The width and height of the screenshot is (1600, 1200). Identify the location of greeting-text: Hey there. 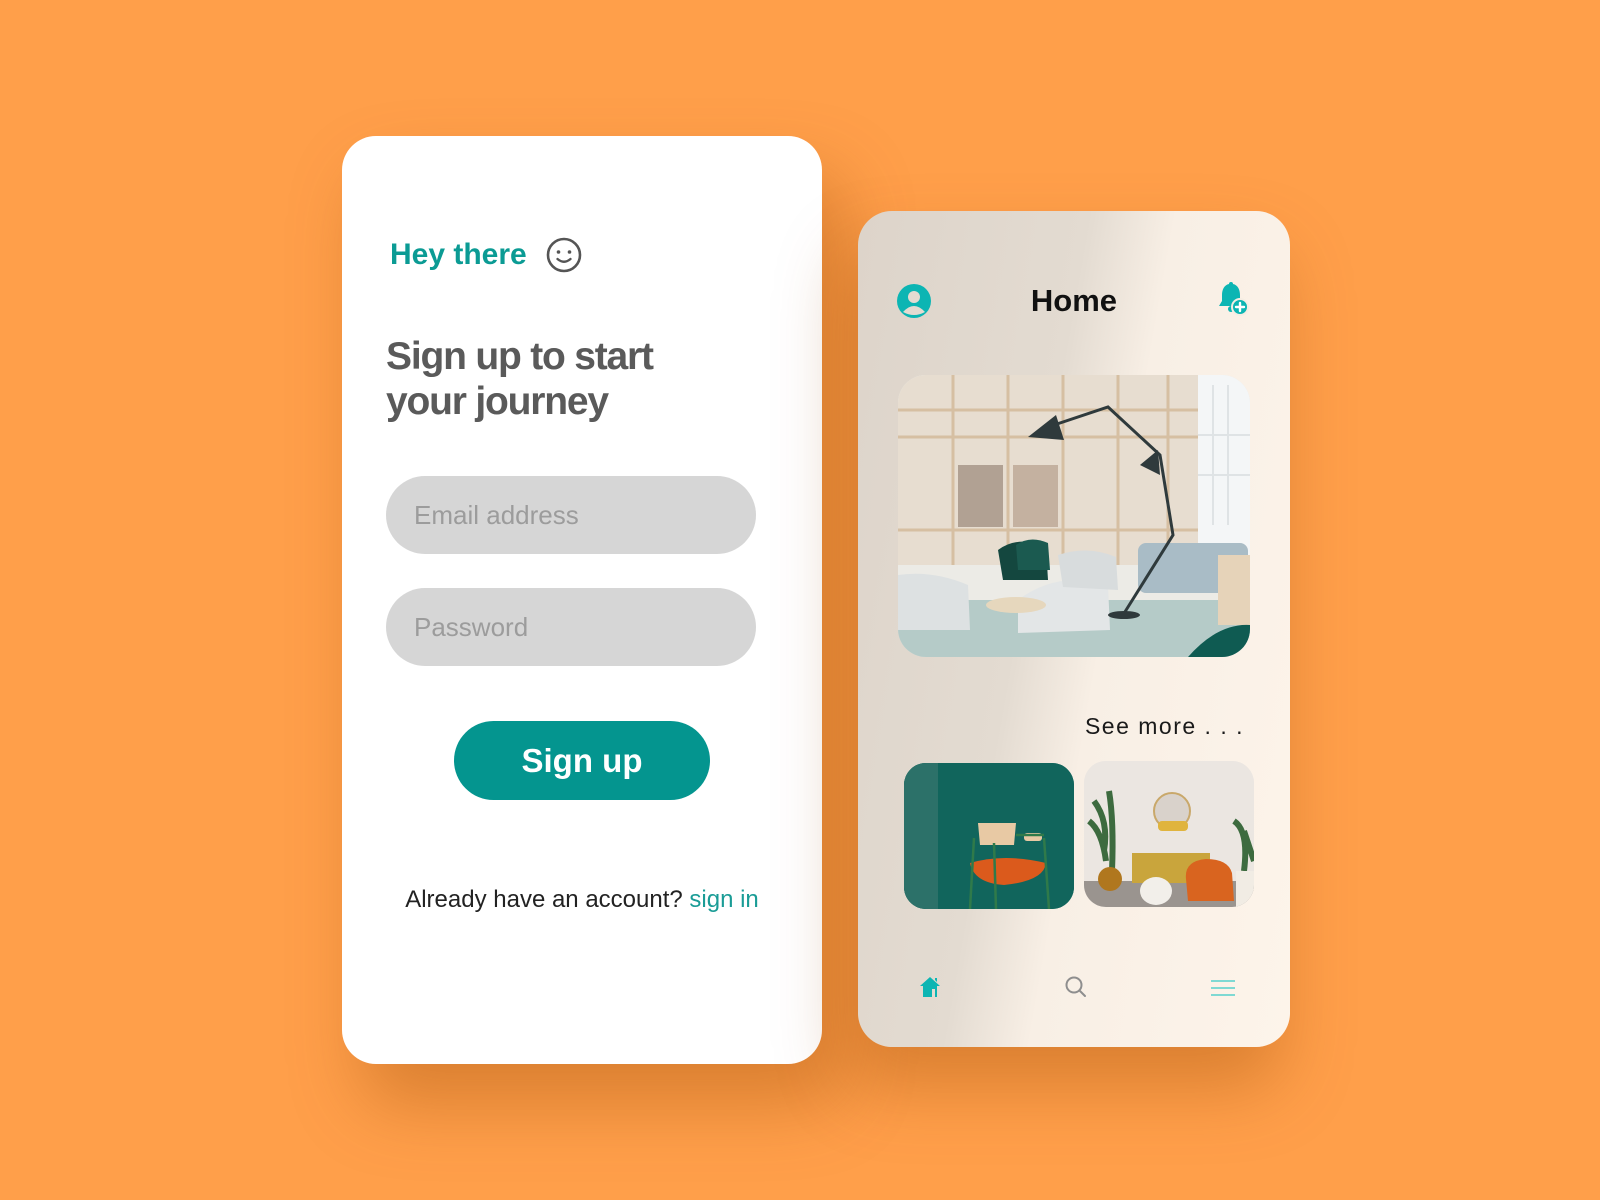
(458, 254).